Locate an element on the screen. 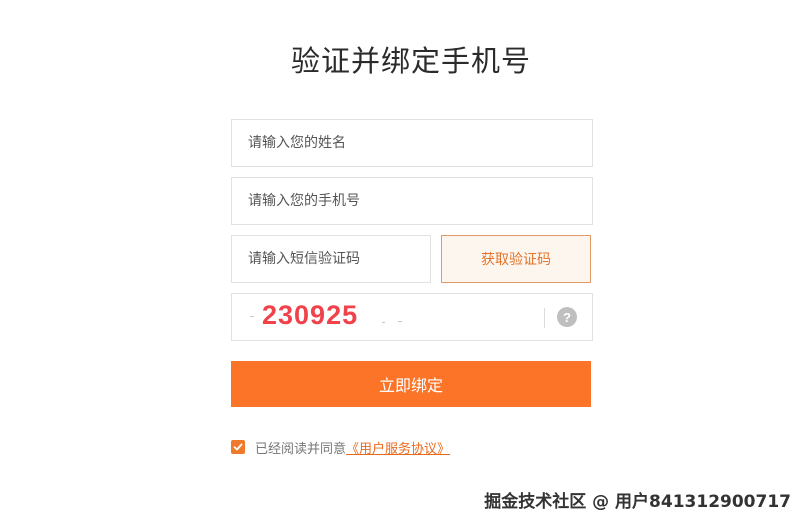  get-code-button: 获取验证码 is located at coordinates (516, 259).